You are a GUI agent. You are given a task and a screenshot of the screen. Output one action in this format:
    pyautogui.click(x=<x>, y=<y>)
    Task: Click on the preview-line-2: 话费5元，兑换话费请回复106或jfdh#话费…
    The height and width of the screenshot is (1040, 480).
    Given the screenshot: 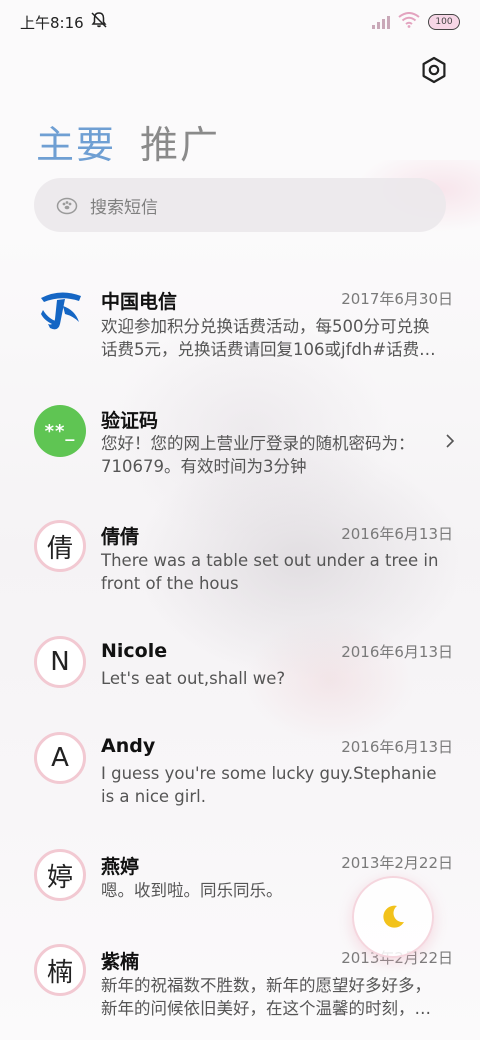 What is the action you would take?
    pyautogui.click(x=268, y=349)
    